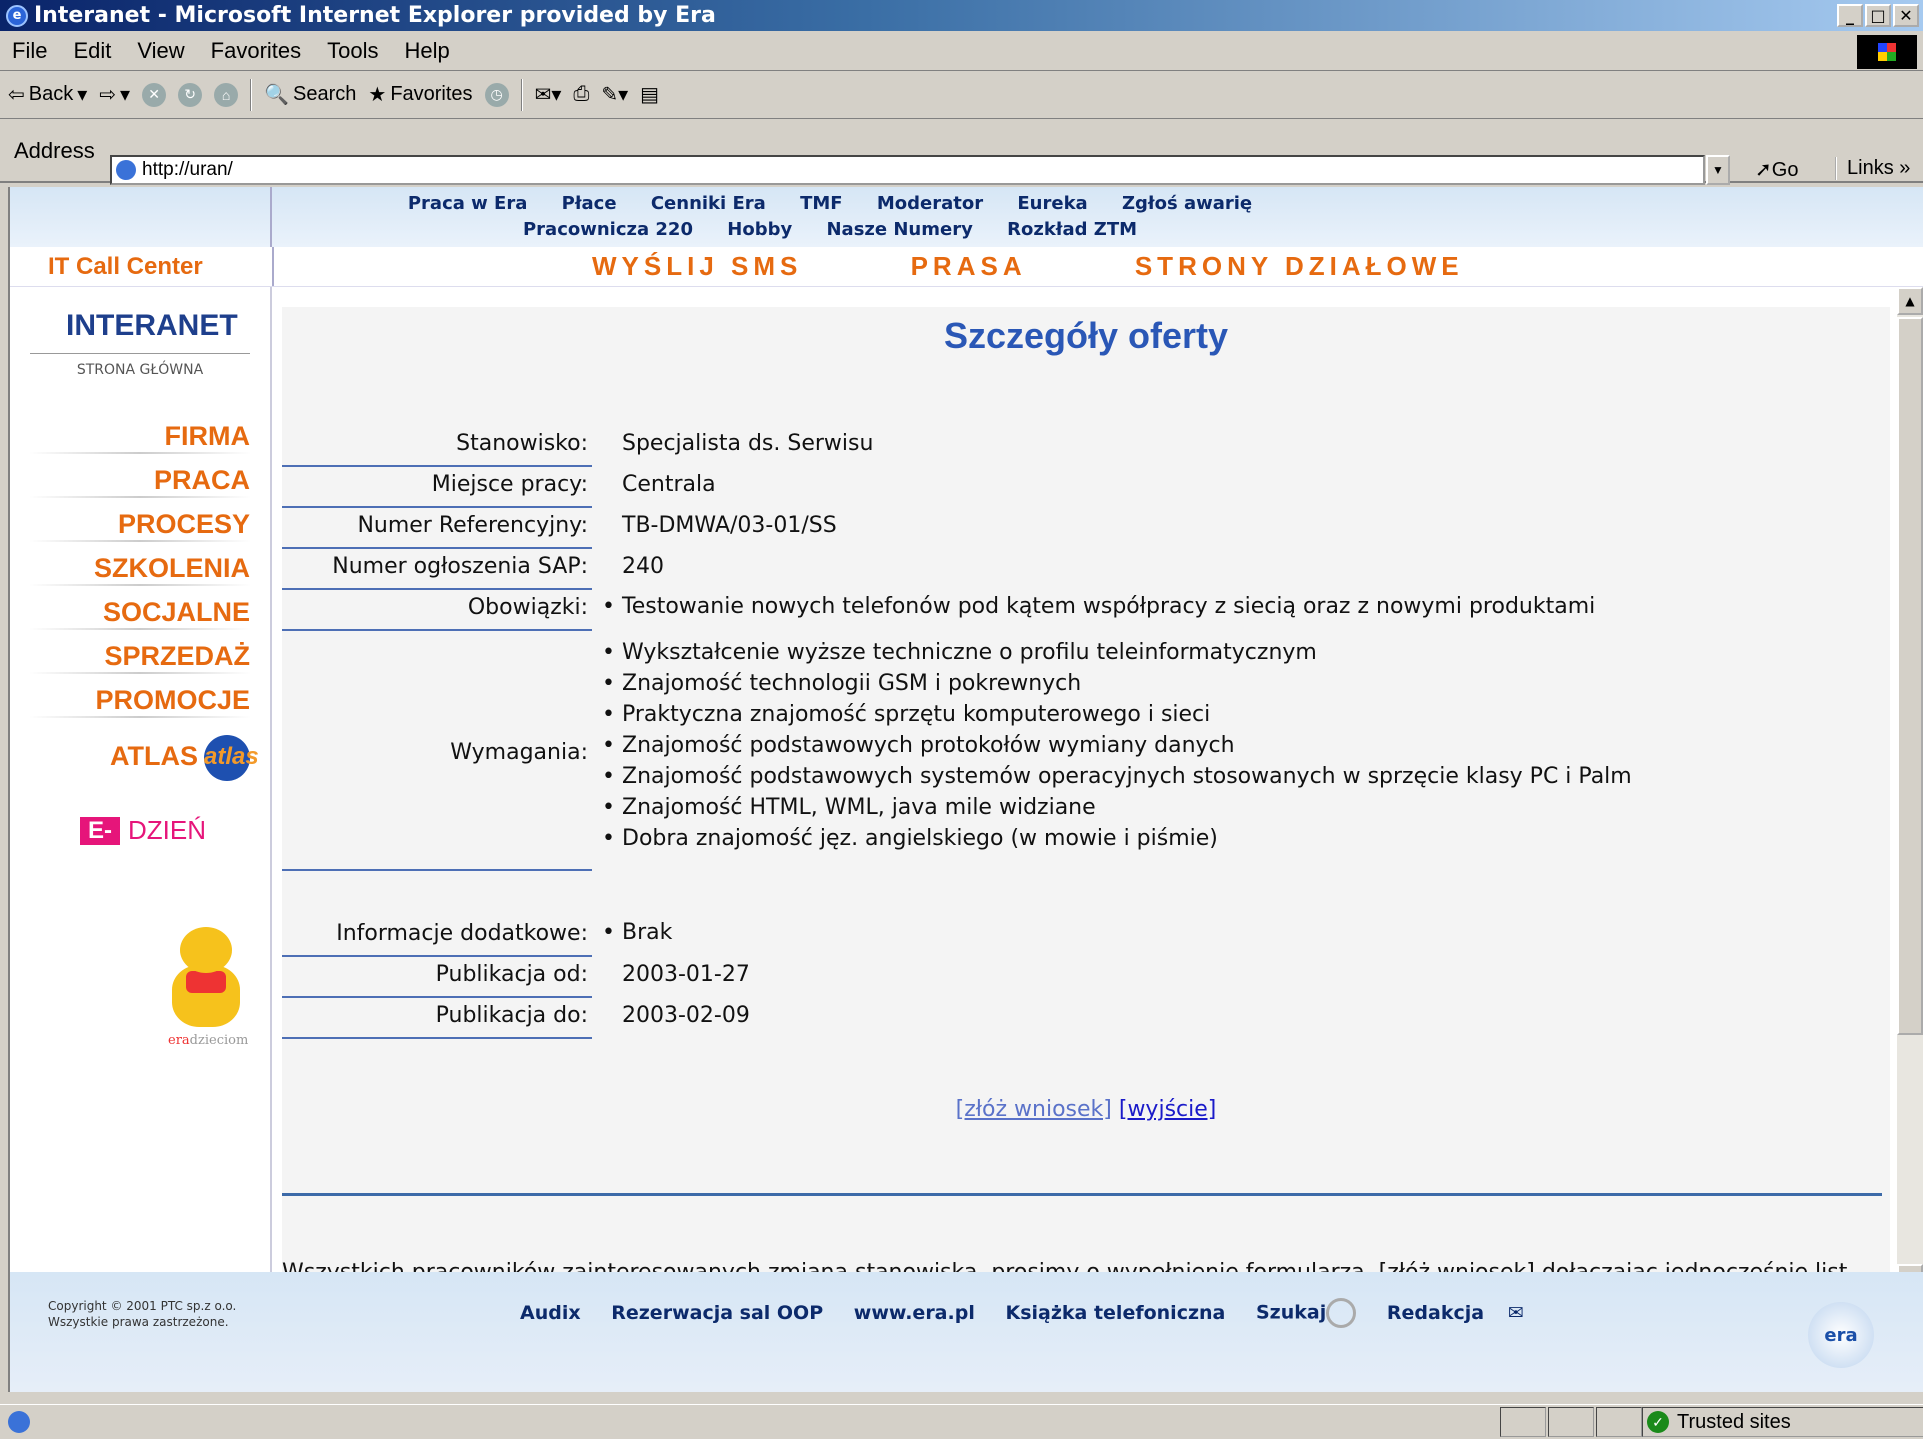 The height and width of the screenshot is (1439, 1923). Describe the element at coordinates (154, 94) in the screenshot. I see `stop-icon: ✕` at that location.